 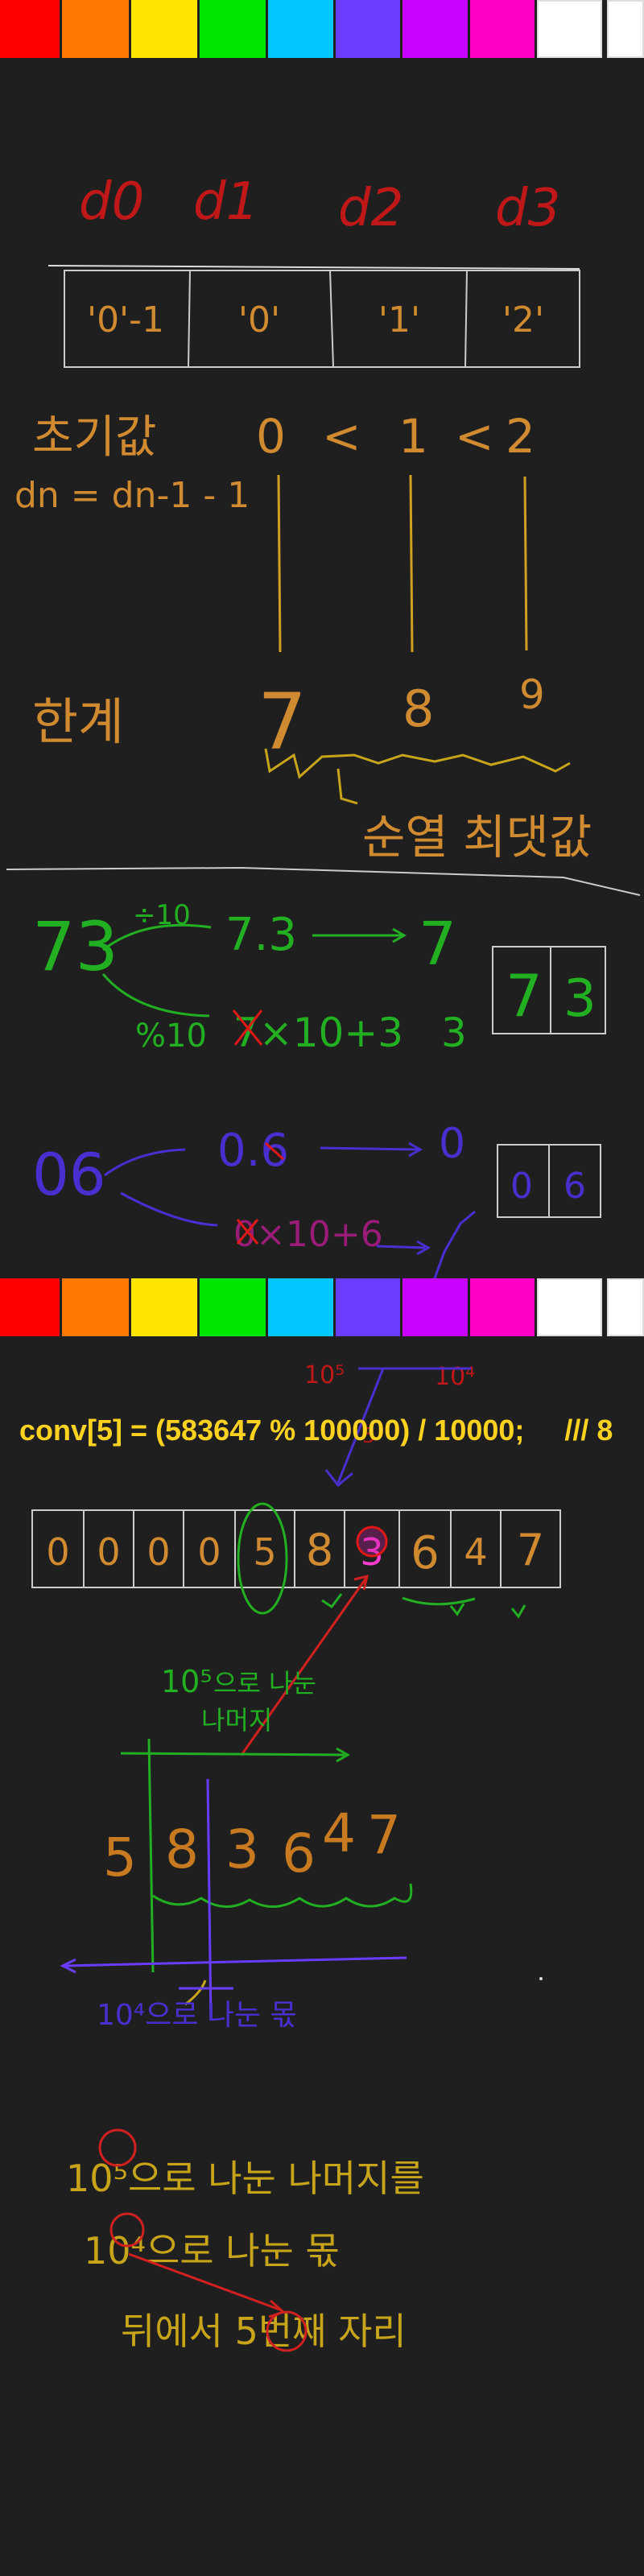 I want to click on section3-boxes: 0 6, so click(x=549, y=1181).